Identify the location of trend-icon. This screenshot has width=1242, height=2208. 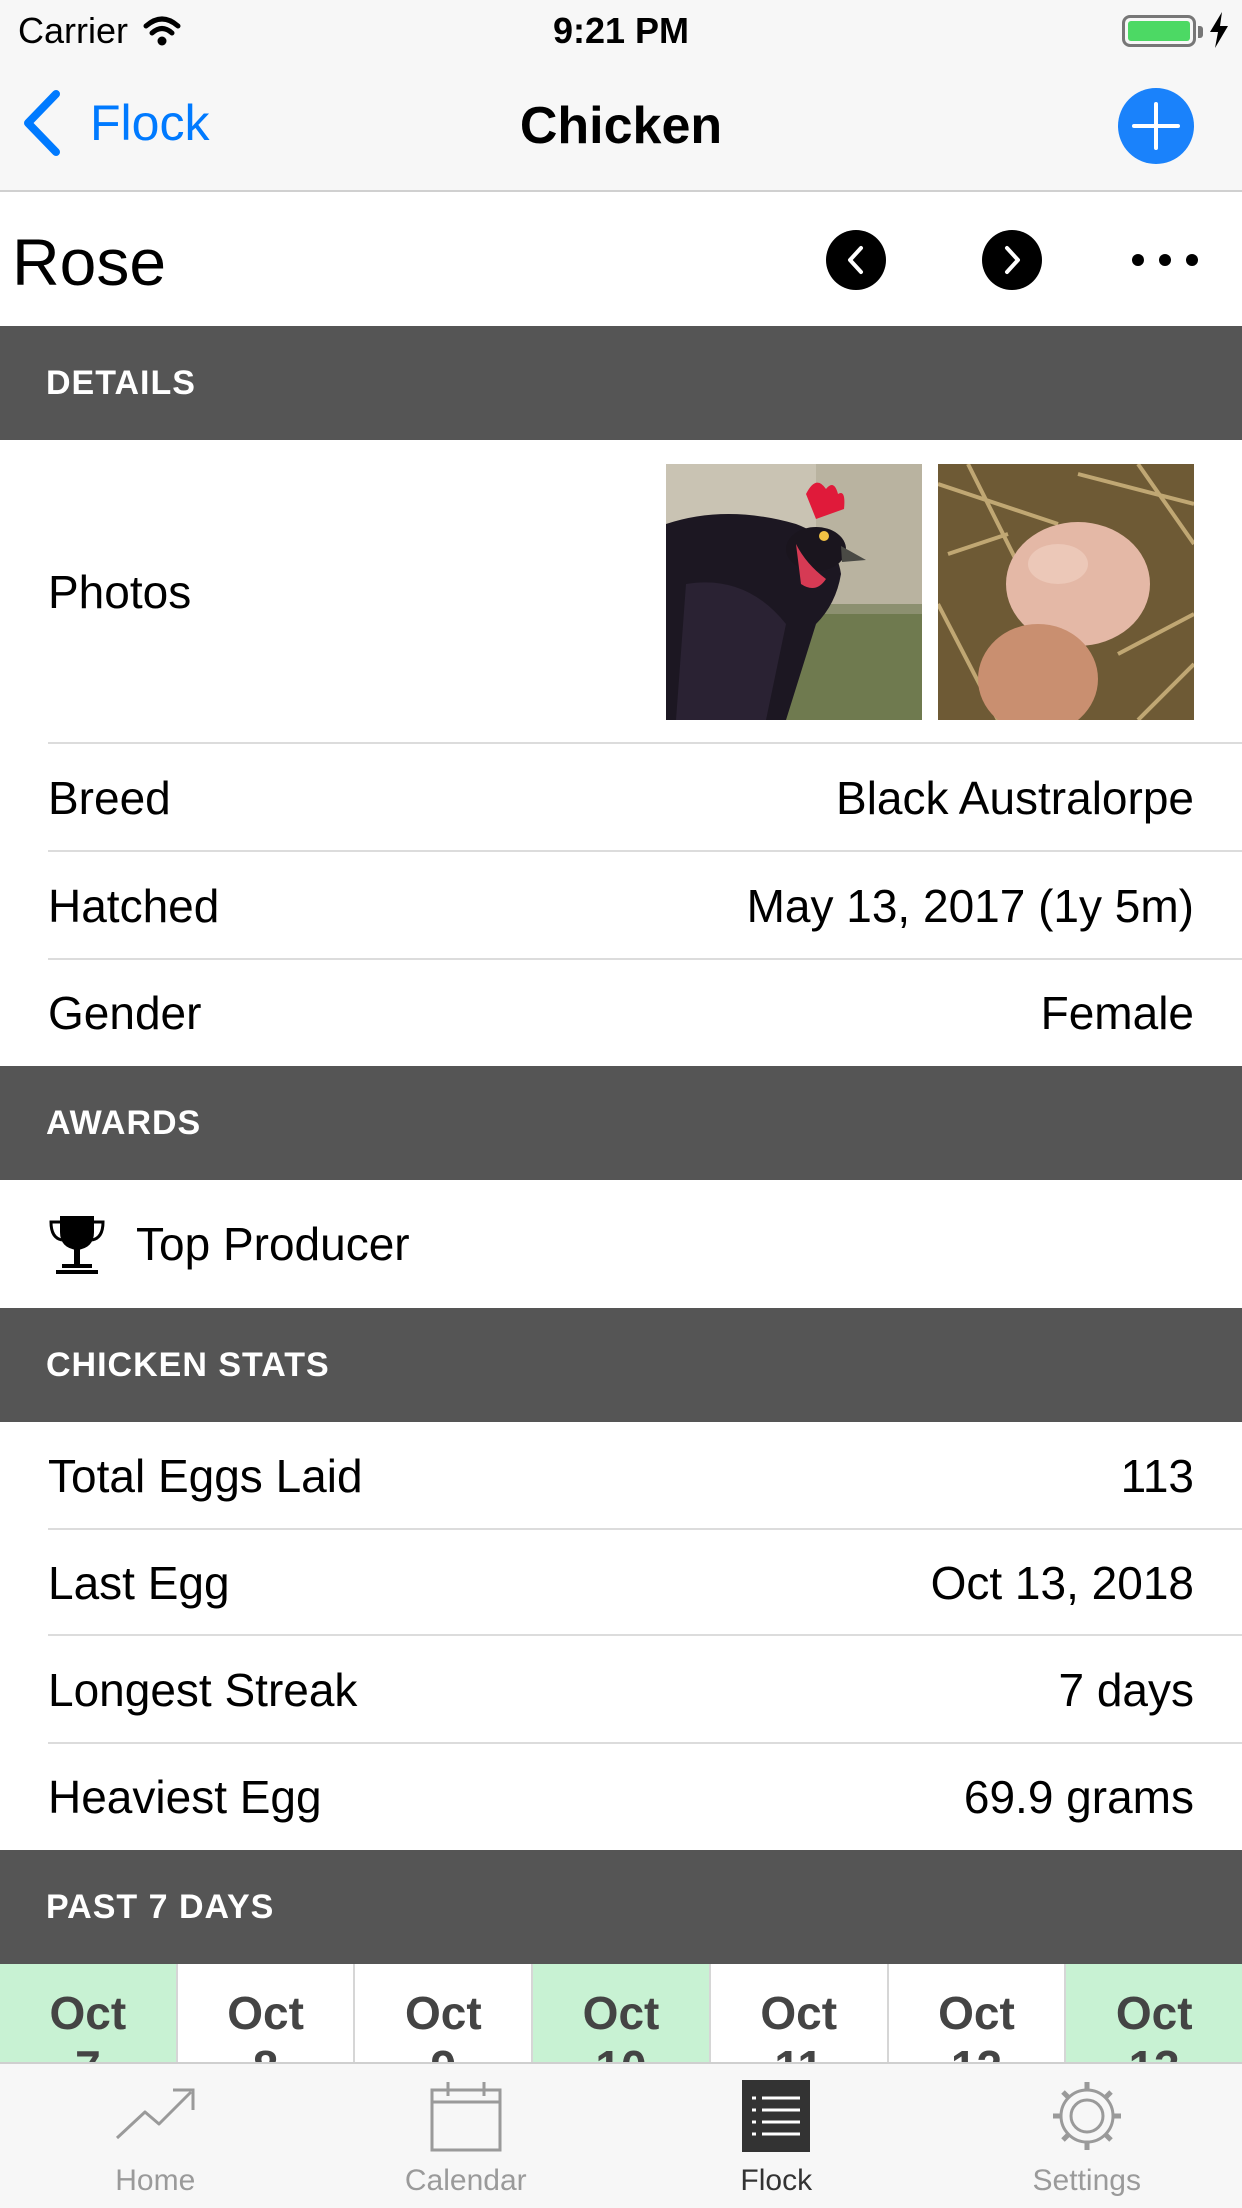
(155, 2114).